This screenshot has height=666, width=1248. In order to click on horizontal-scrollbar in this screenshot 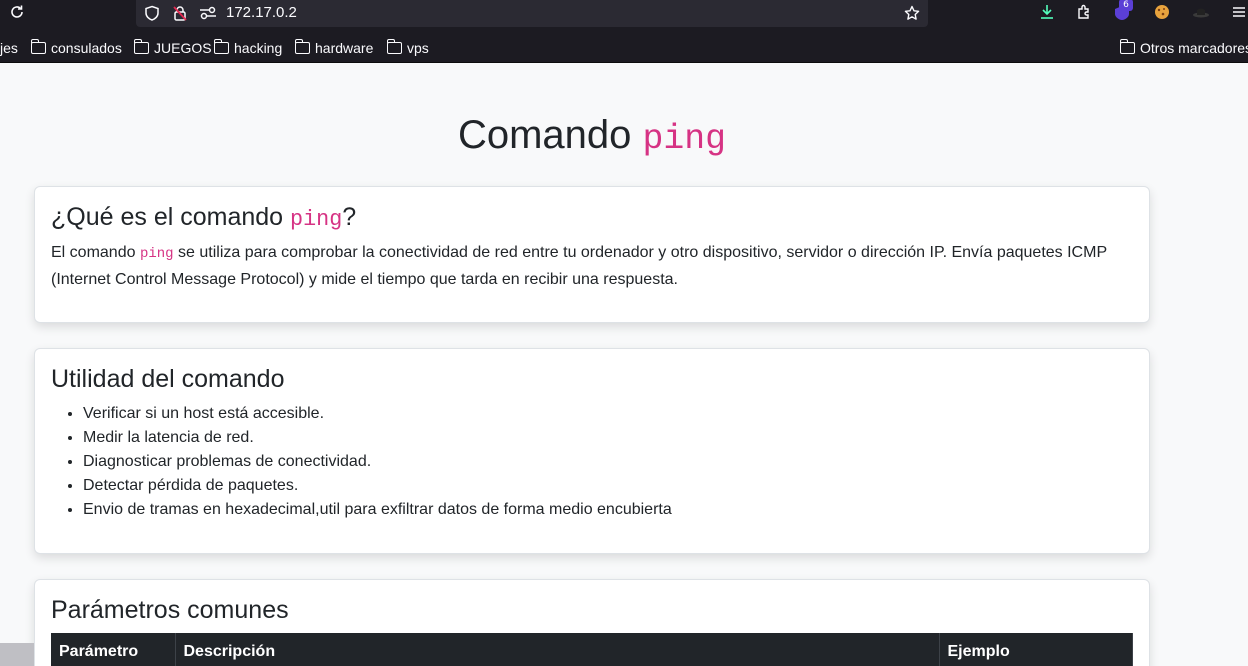, I will do `click(17, 654)`.